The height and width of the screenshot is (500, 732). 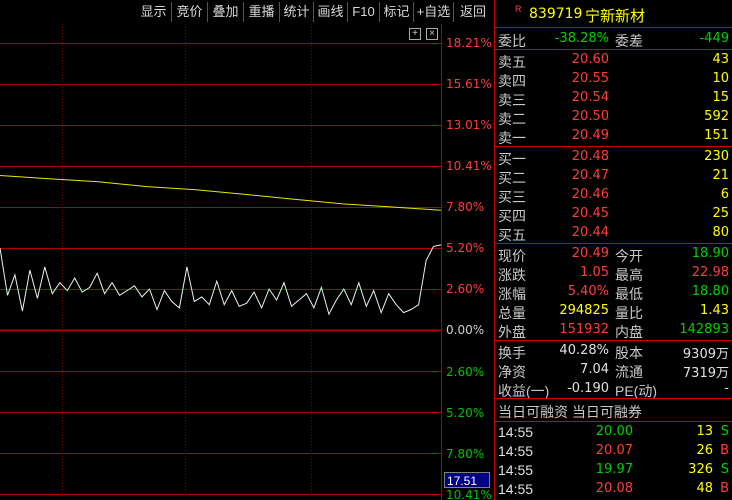 I want to click on order-price: 20.54, so click(x=590, y=97).